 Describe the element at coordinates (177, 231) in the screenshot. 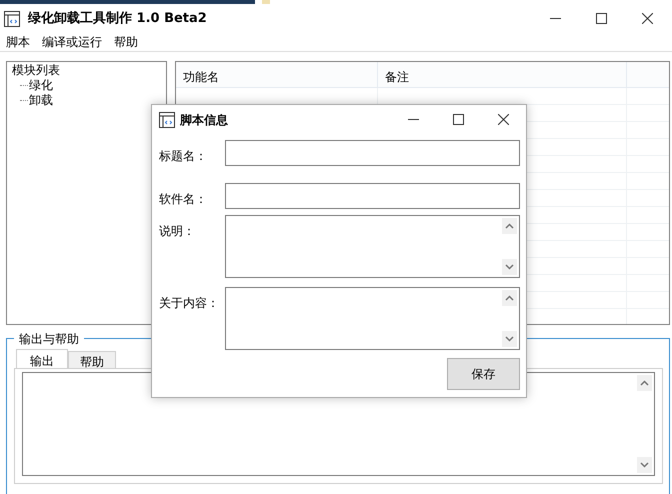

I see `field-label: 说明：` at that location.